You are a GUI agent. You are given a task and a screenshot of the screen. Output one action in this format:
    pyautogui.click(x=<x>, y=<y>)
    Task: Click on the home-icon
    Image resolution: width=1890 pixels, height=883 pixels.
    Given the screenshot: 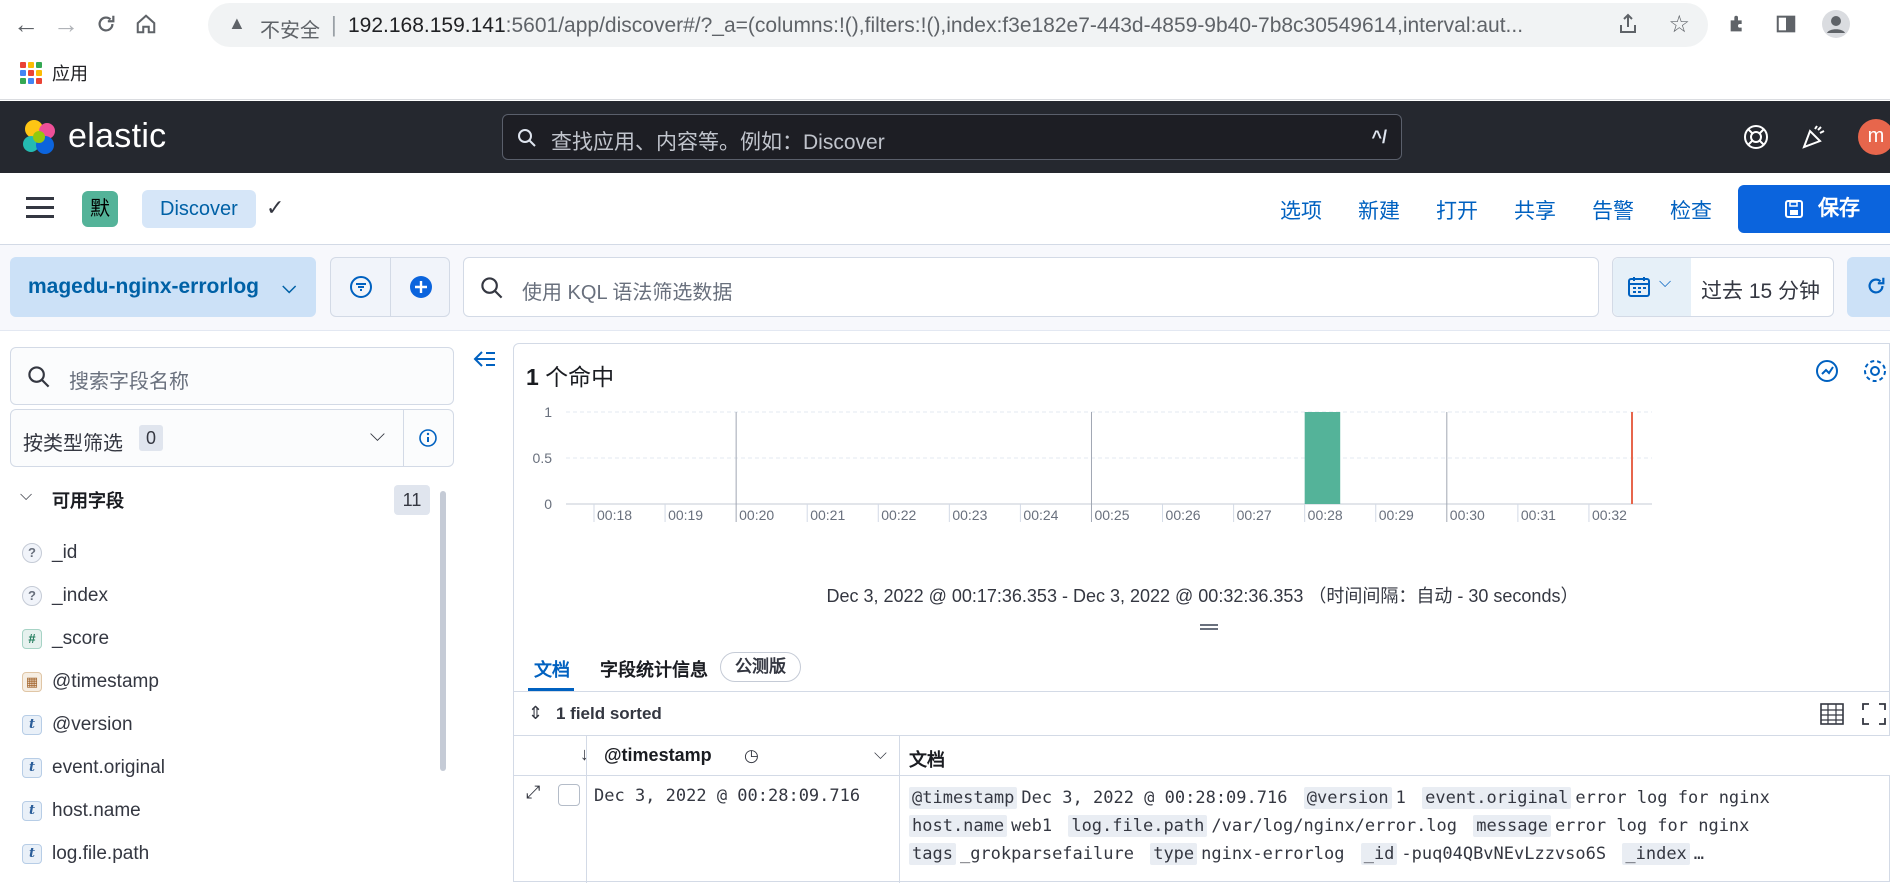 What is the action you would take?
    pyautogui.click(x=146, y=24)
    